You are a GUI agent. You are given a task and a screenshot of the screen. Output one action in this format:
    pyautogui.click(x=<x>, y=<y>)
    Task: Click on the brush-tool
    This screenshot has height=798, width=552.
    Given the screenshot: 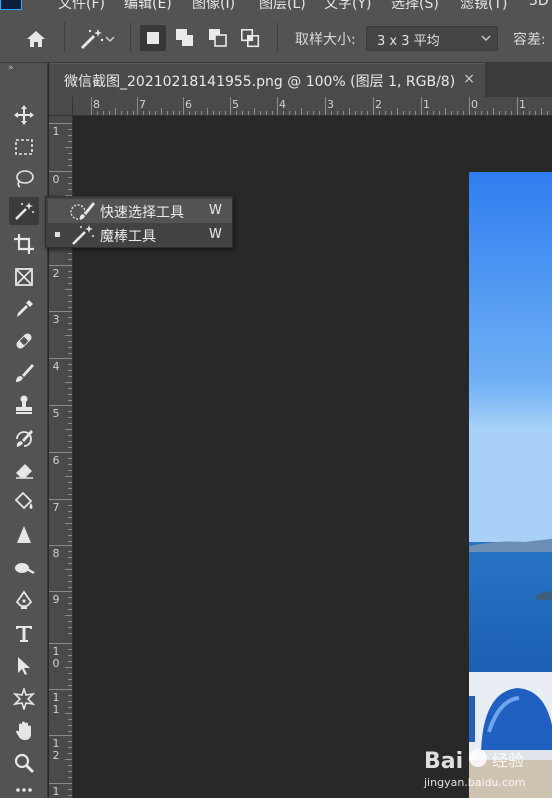 What is the action you would take?
    pyautogui.click(x=24, y=373)
    